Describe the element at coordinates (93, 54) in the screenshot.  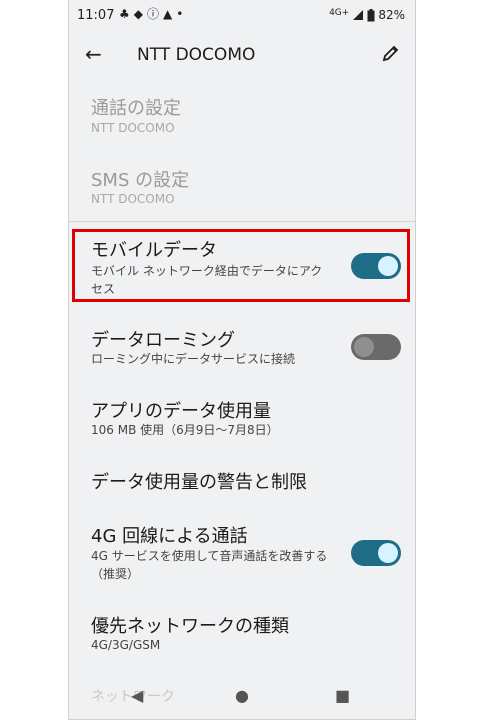
I see `arrow-back-icon: ←` at that location.